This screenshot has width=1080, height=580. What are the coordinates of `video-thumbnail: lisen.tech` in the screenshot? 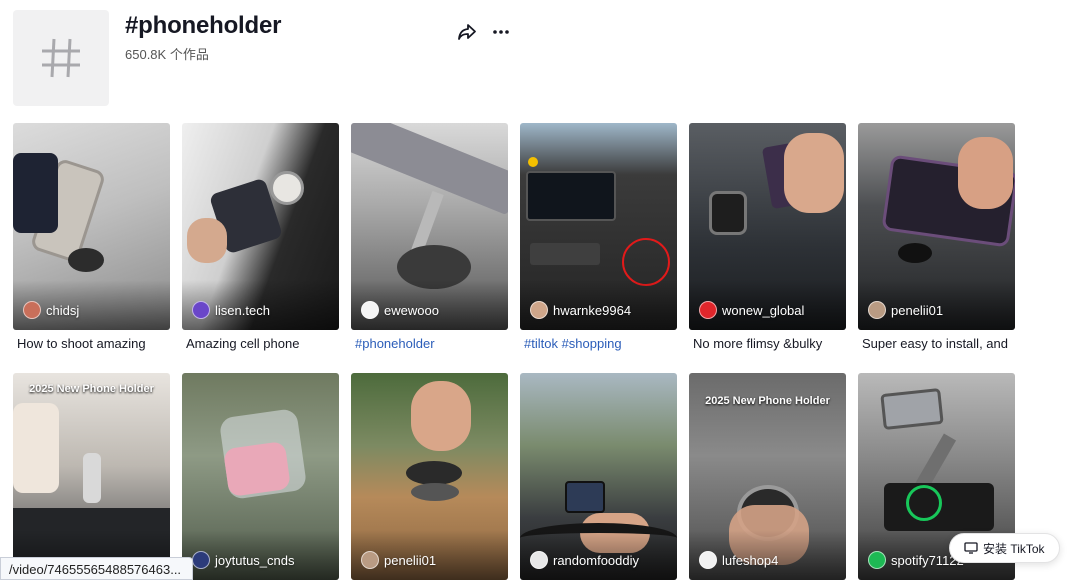 It's located at (260, 226).